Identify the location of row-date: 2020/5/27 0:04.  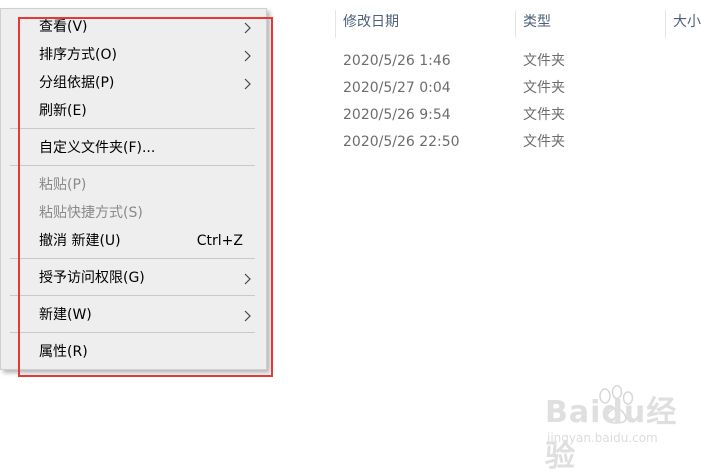
(397, 88).